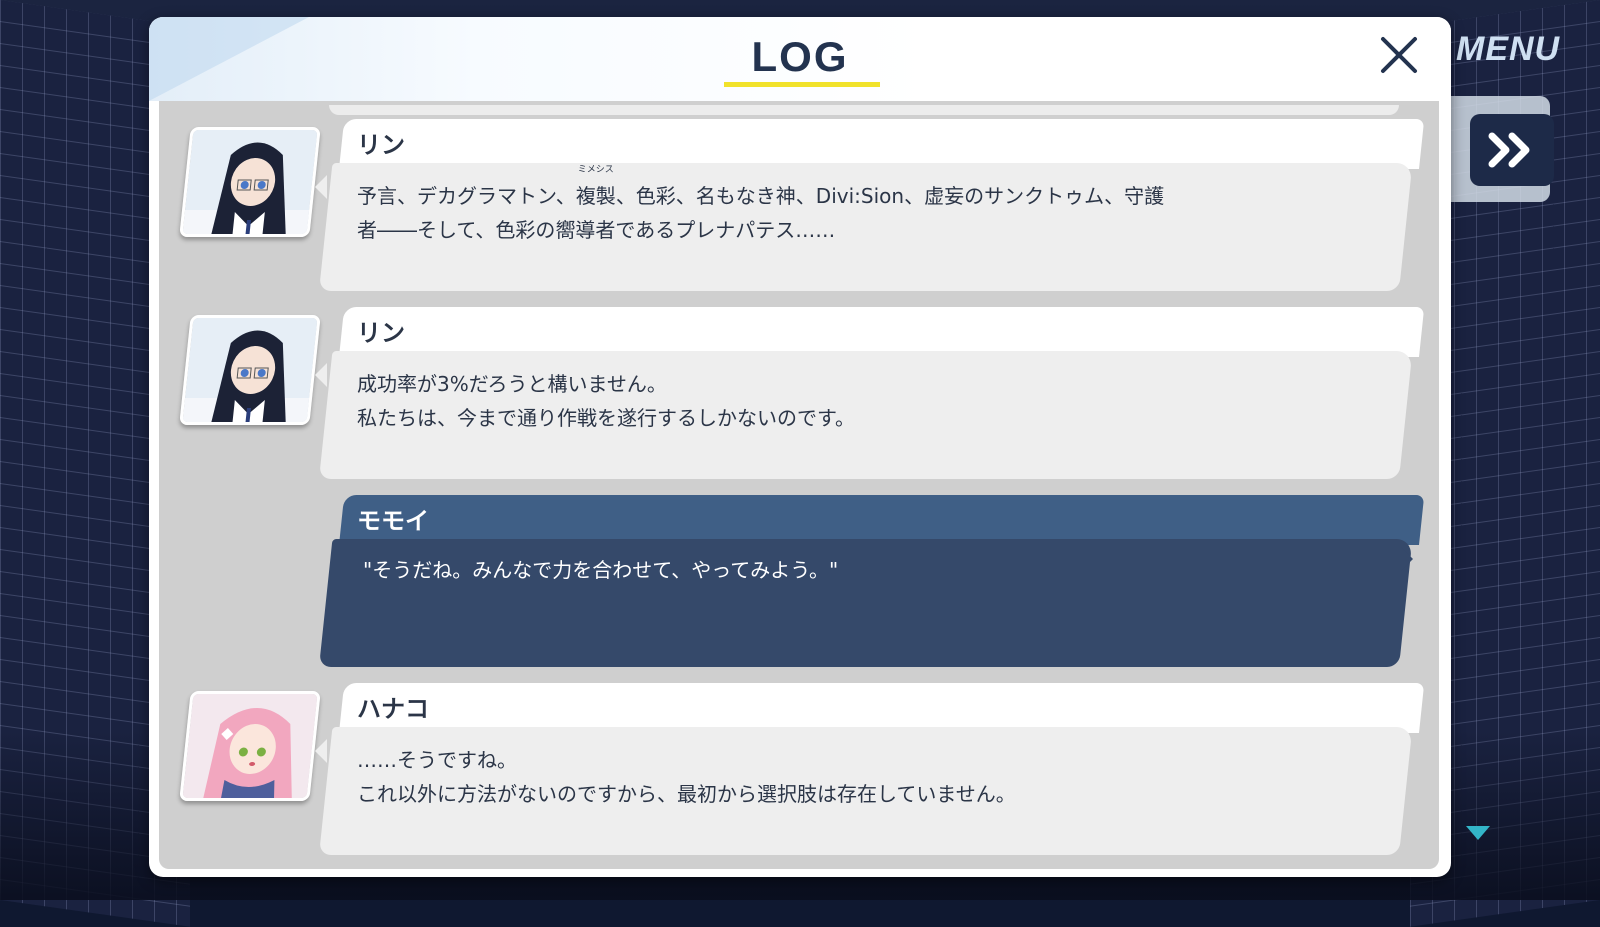 The height and width of the screenshot is (927, 1600). What do you see at coordinates (595, 186) in the screenshot?
I see `ruby-annotation: ミメシス 複製` at bounding box center [595, 186].